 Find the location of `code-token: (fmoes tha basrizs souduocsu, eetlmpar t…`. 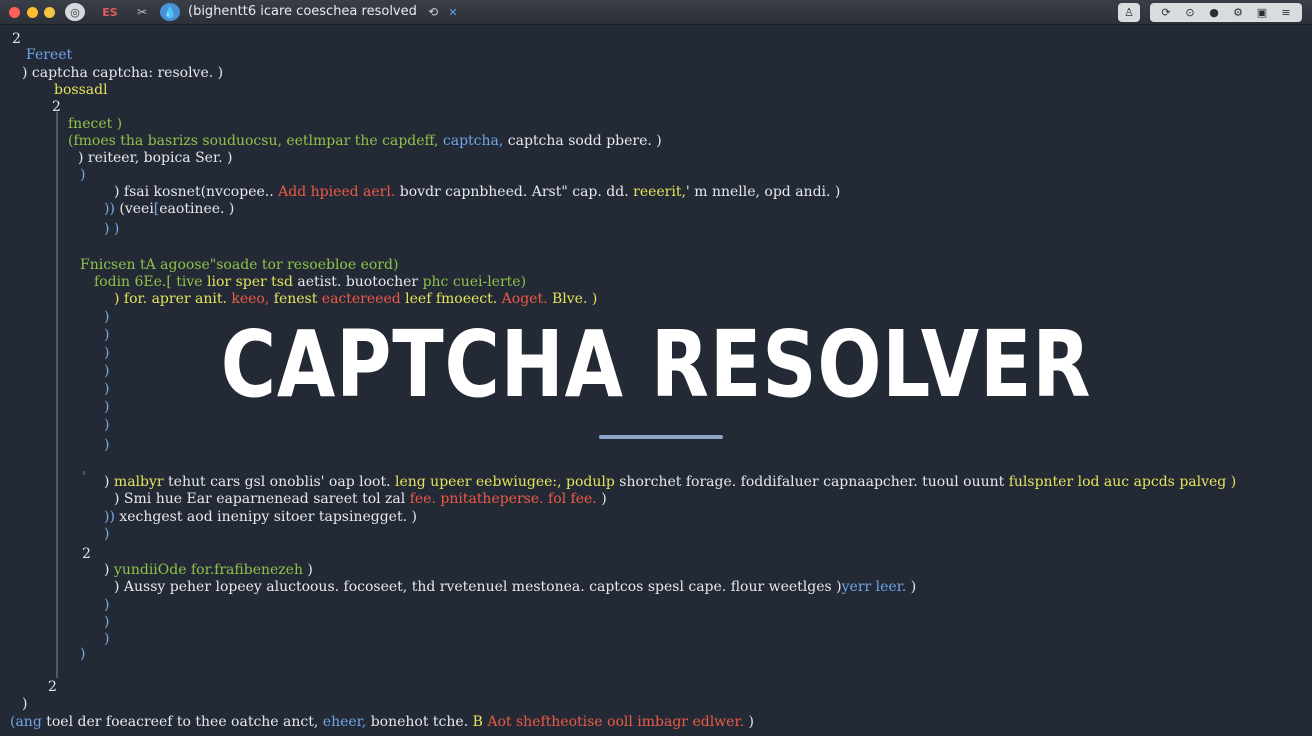

code-token: (fmoes tha basrizs souduocsu, eetlmpar t… is located at coordinates (255, 141).